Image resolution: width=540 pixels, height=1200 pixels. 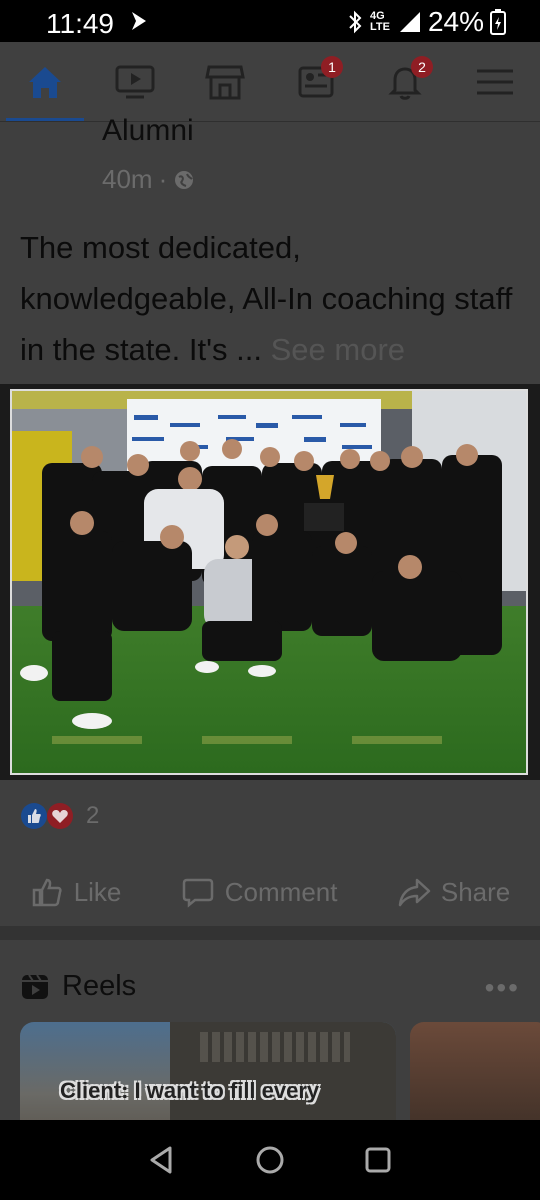 I want to click on feed-badge: 1, so click(x=332, y=67).